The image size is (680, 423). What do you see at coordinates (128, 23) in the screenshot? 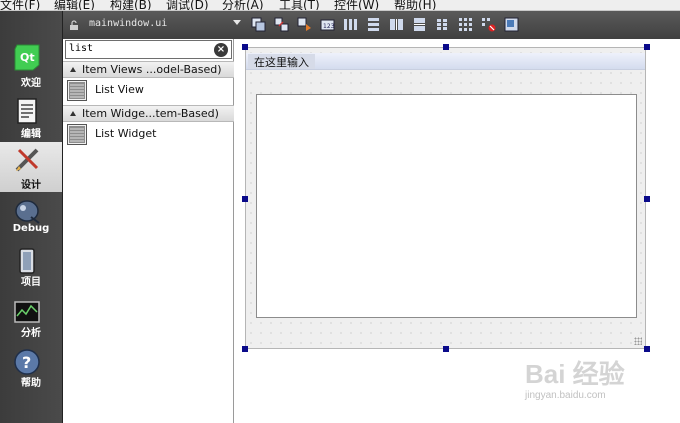
I see `open-file-name: mainwindow.ui` at bounding box center [128, 23].